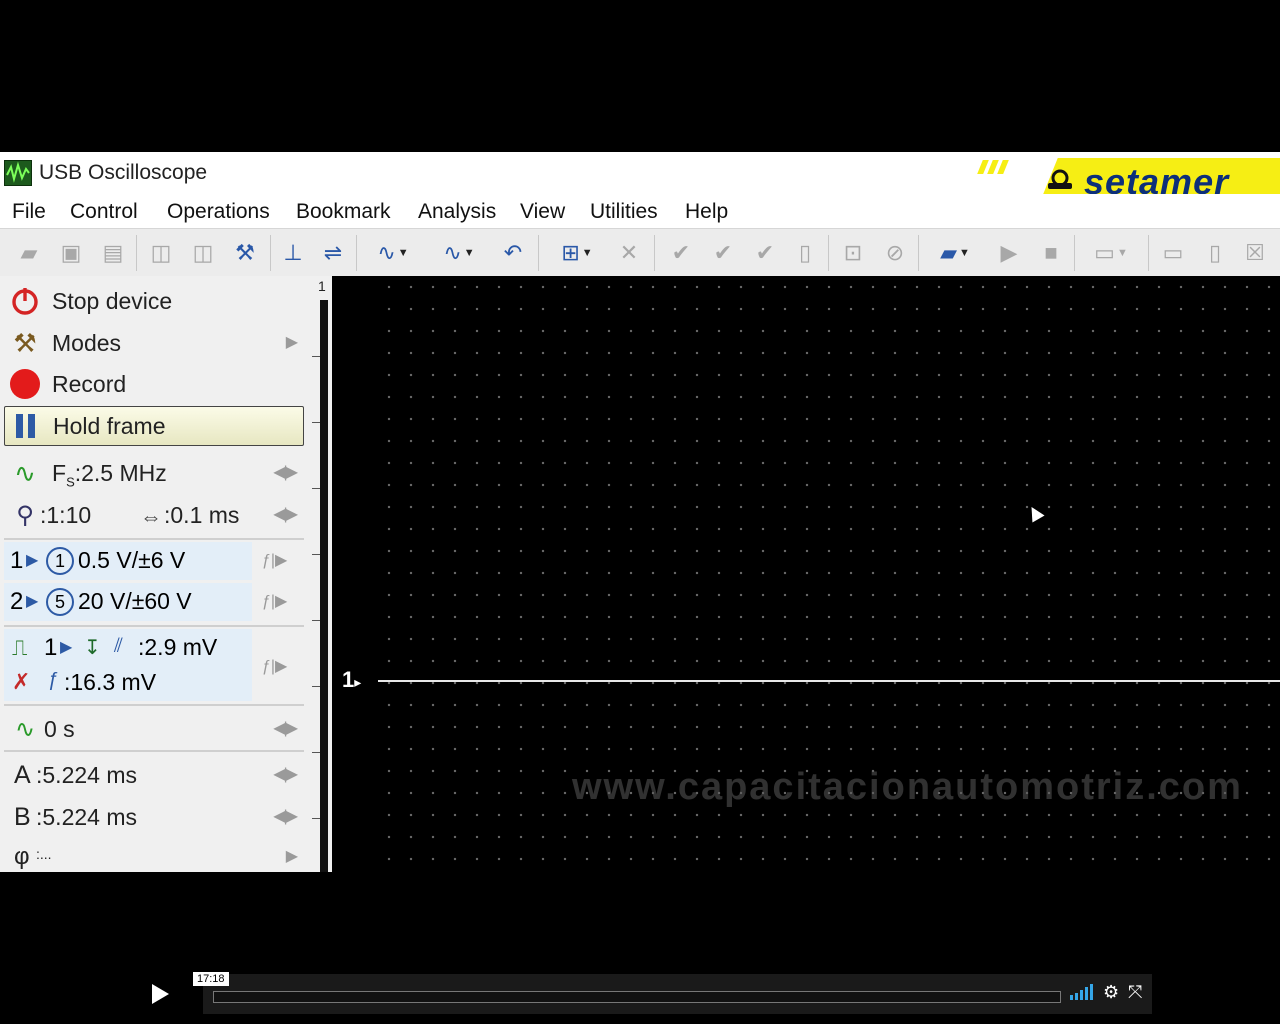  Describe the element at coordinates (154, 385) in the screenshot. I see `record-button: Record` at that location.